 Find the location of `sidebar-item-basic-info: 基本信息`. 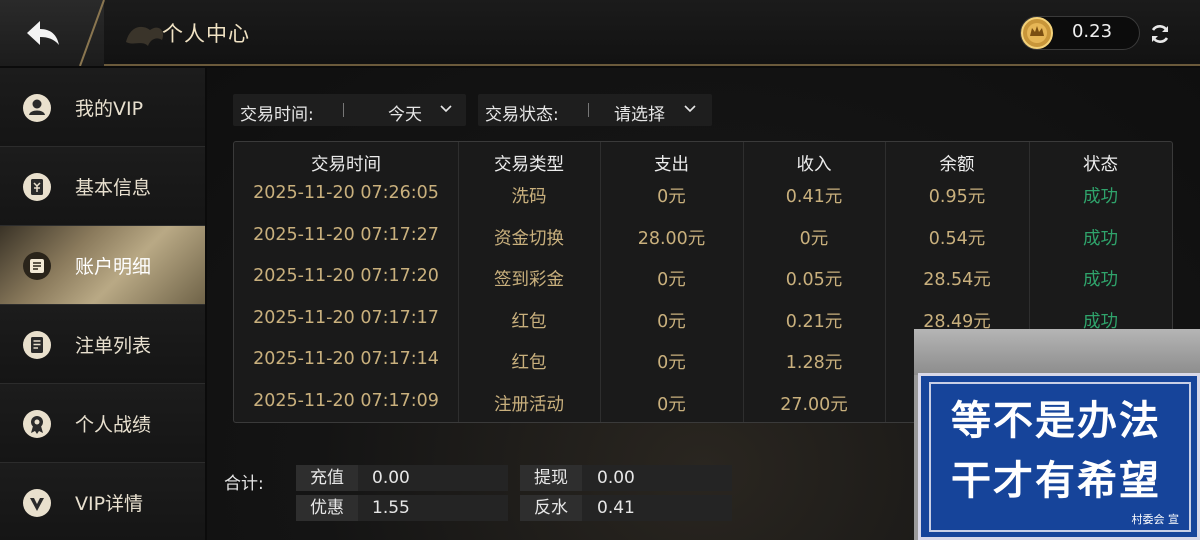

sidebar-item-basic-info: 基本信息 is located at coordinates (102, 186).